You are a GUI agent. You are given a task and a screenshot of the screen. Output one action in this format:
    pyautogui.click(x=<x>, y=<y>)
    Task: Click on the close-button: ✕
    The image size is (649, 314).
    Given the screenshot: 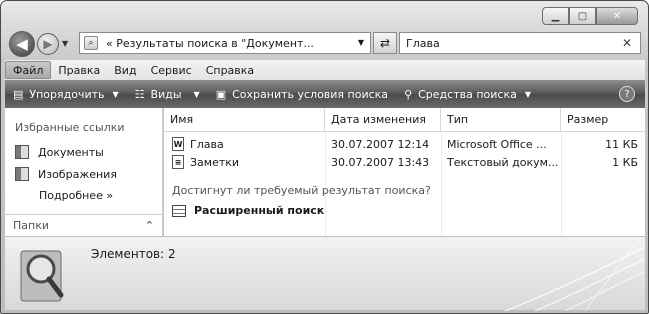 What is the action you would take?
    pyautogui.click(x=617, y=16)
    